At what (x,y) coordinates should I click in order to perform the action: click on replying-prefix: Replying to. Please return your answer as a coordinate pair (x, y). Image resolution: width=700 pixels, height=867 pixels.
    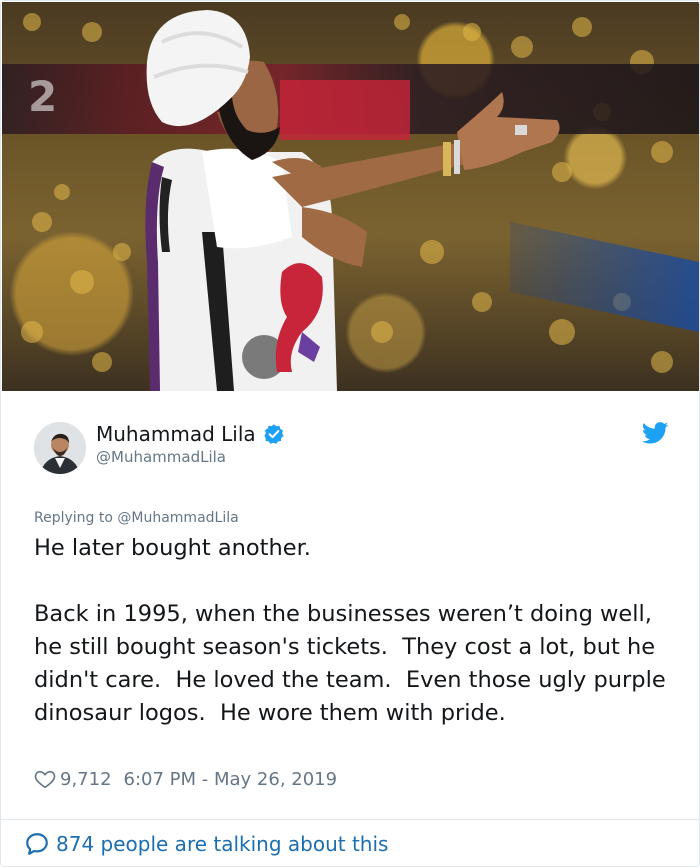
    Looking at the image, I should click on (73, 518).